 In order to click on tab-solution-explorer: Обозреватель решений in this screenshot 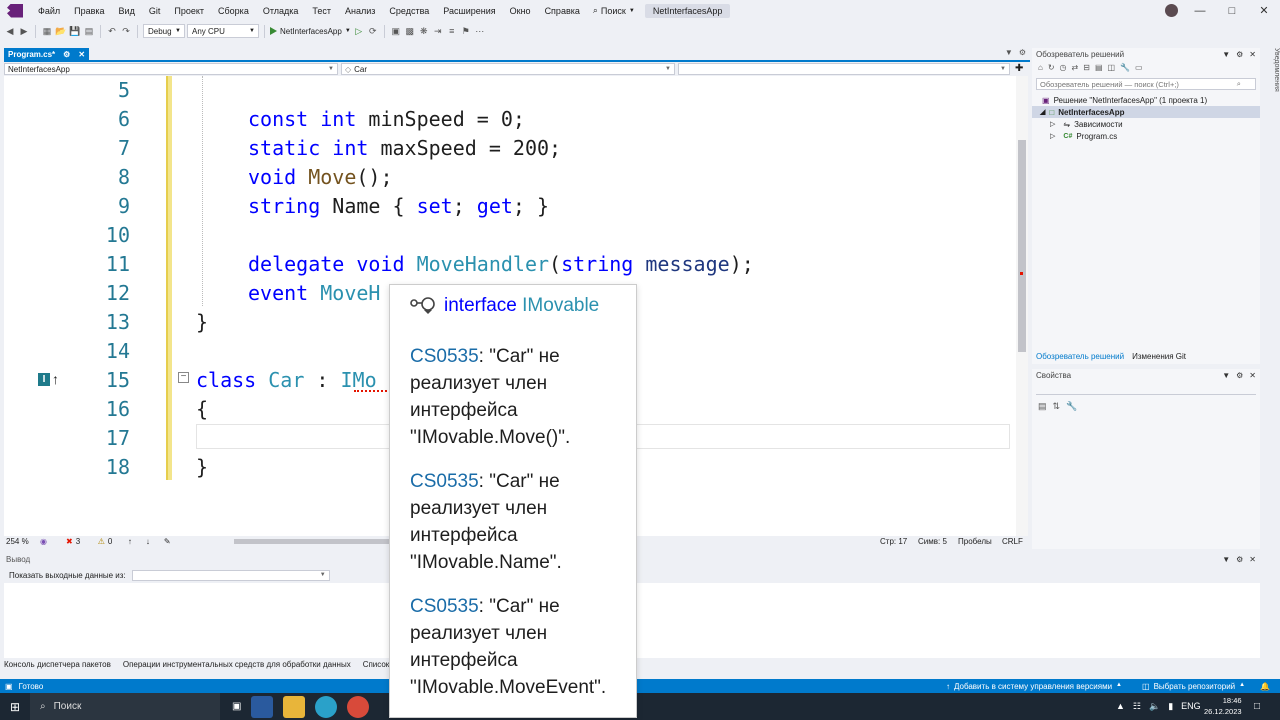, I will do `click(1080, 358)`.